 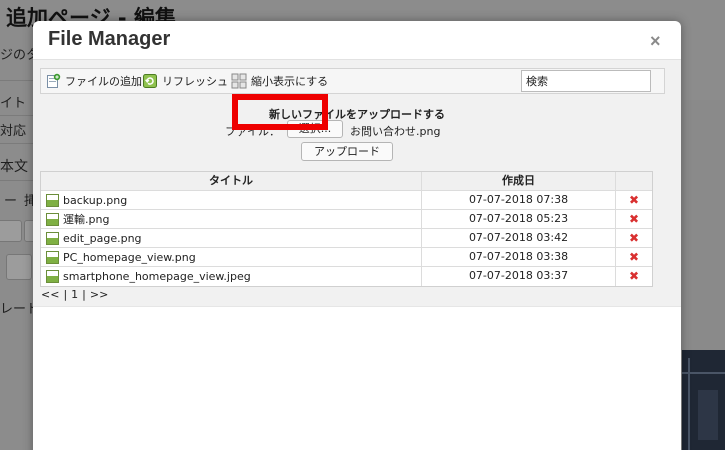 I want to click on file-name-cell: smartphone_homepage_view.jpeg, so click(x=231, y=276).